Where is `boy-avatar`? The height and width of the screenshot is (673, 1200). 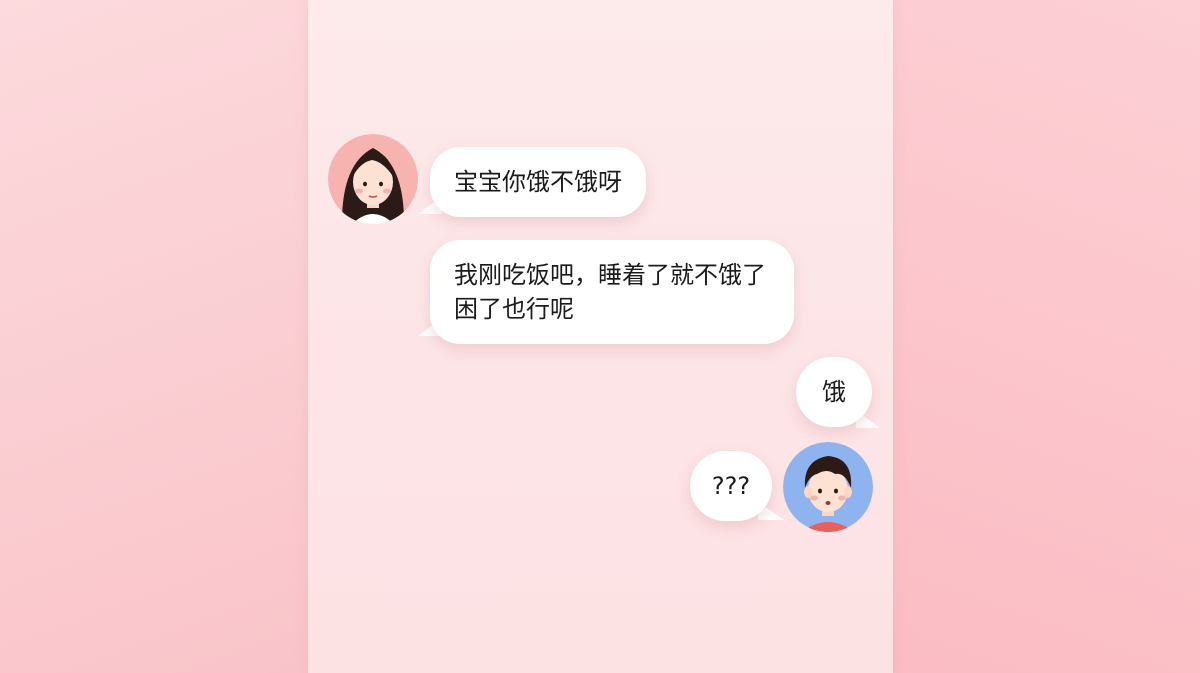
boy-avatar is located at coordinates (828, 487).